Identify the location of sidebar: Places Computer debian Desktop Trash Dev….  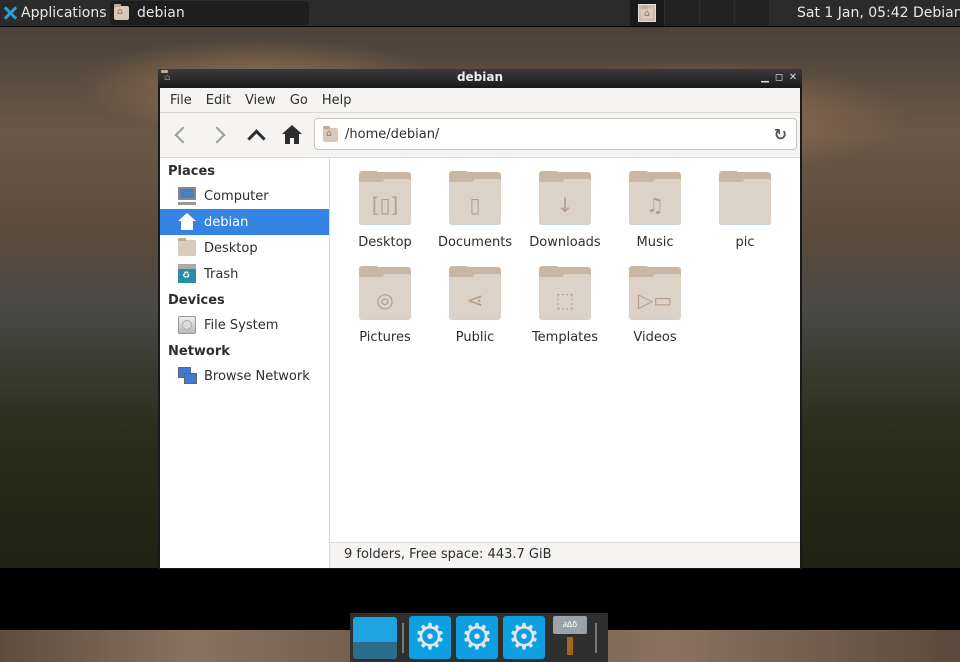
(245, 363).